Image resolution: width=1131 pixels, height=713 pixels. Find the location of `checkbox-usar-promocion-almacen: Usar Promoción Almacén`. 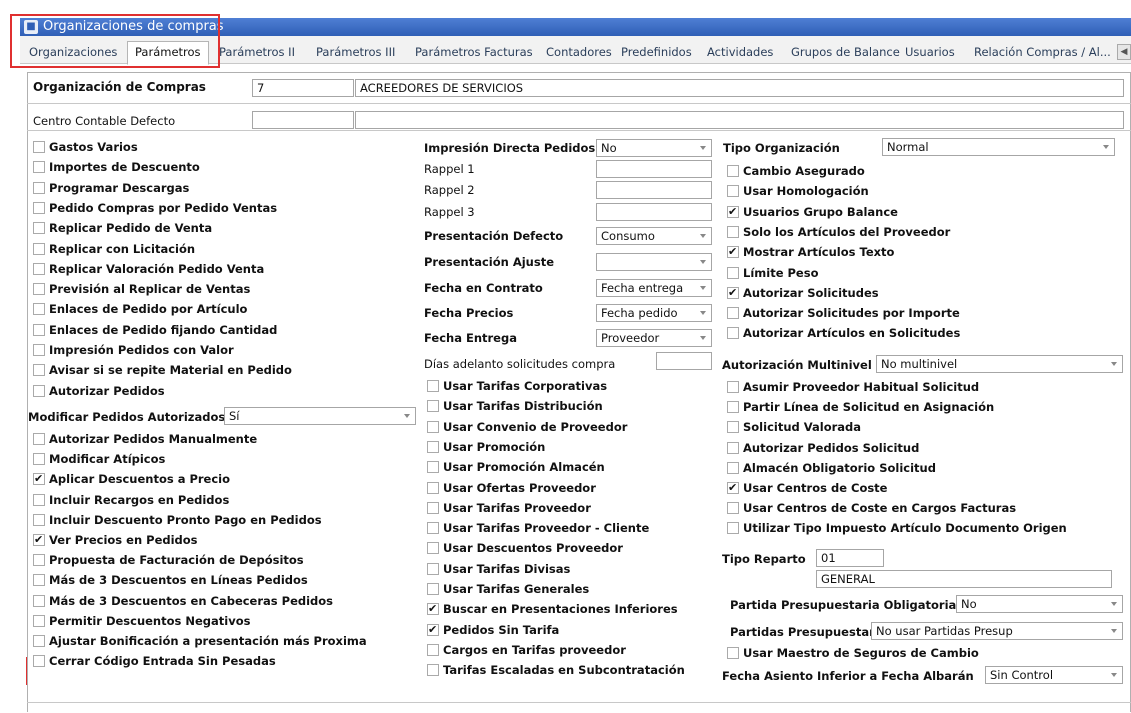

checkbox-usar-promocion-almacen: Usar Promoción Almacén is located at coordinates (516, 467).